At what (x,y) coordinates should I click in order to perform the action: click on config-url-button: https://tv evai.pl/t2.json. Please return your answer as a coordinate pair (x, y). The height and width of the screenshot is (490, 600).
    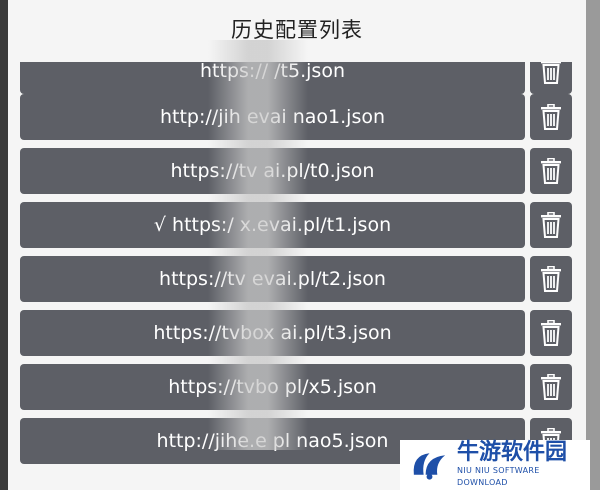
    Looking at the image, I should click on (272, 279).